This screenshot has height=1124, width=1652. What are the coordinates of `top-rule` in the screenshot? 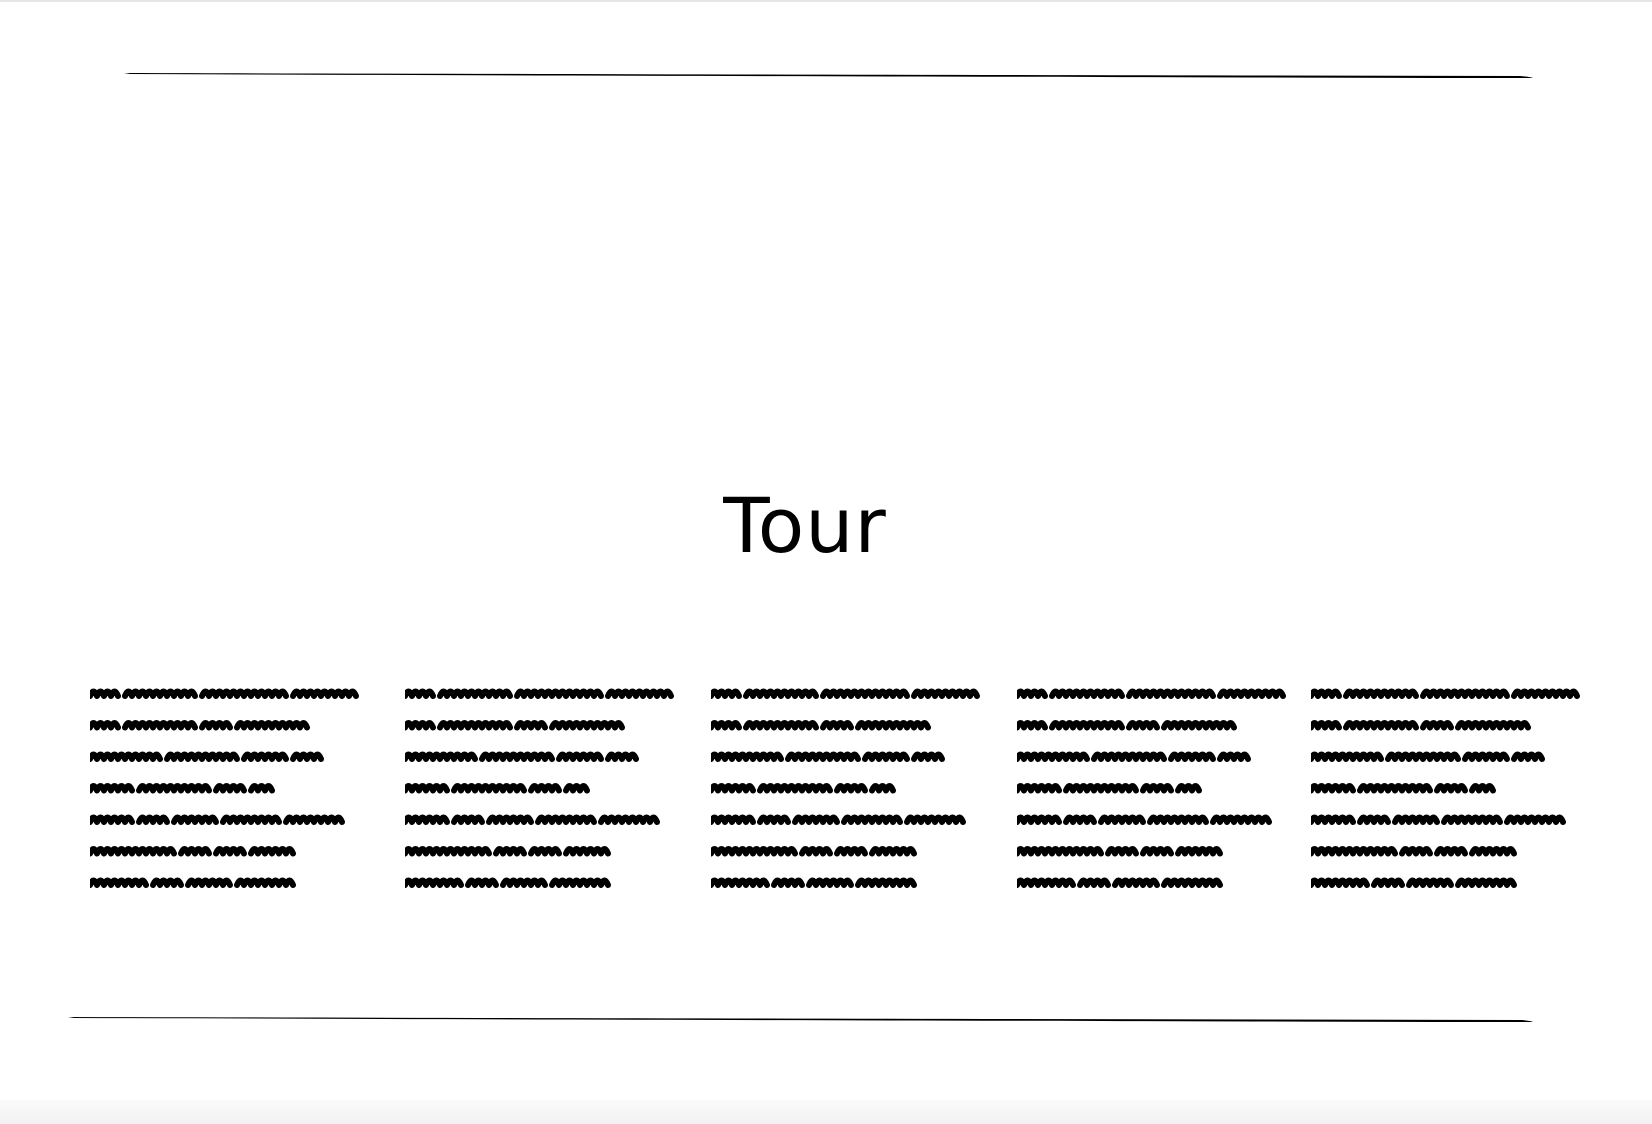 It's located at (828, 75).